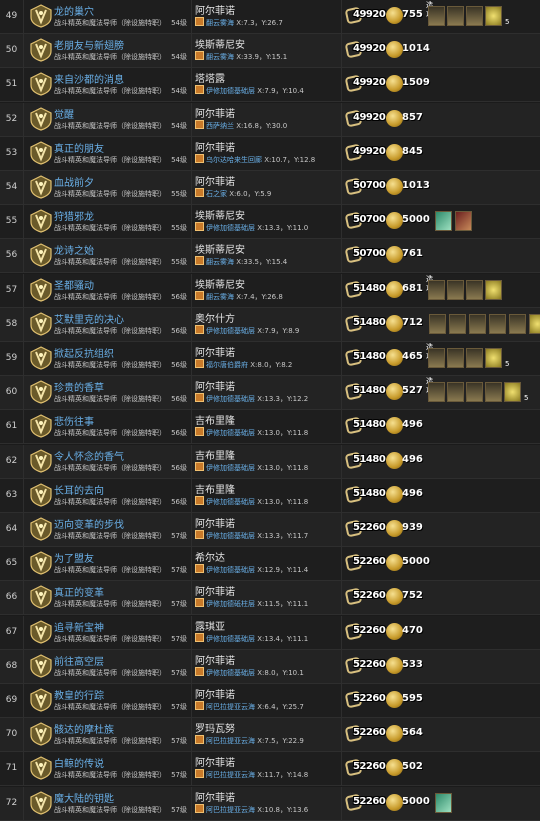 The image size is (540, 821). I want to click on quest-name-link: 真正的朋友, so click(79, 147).